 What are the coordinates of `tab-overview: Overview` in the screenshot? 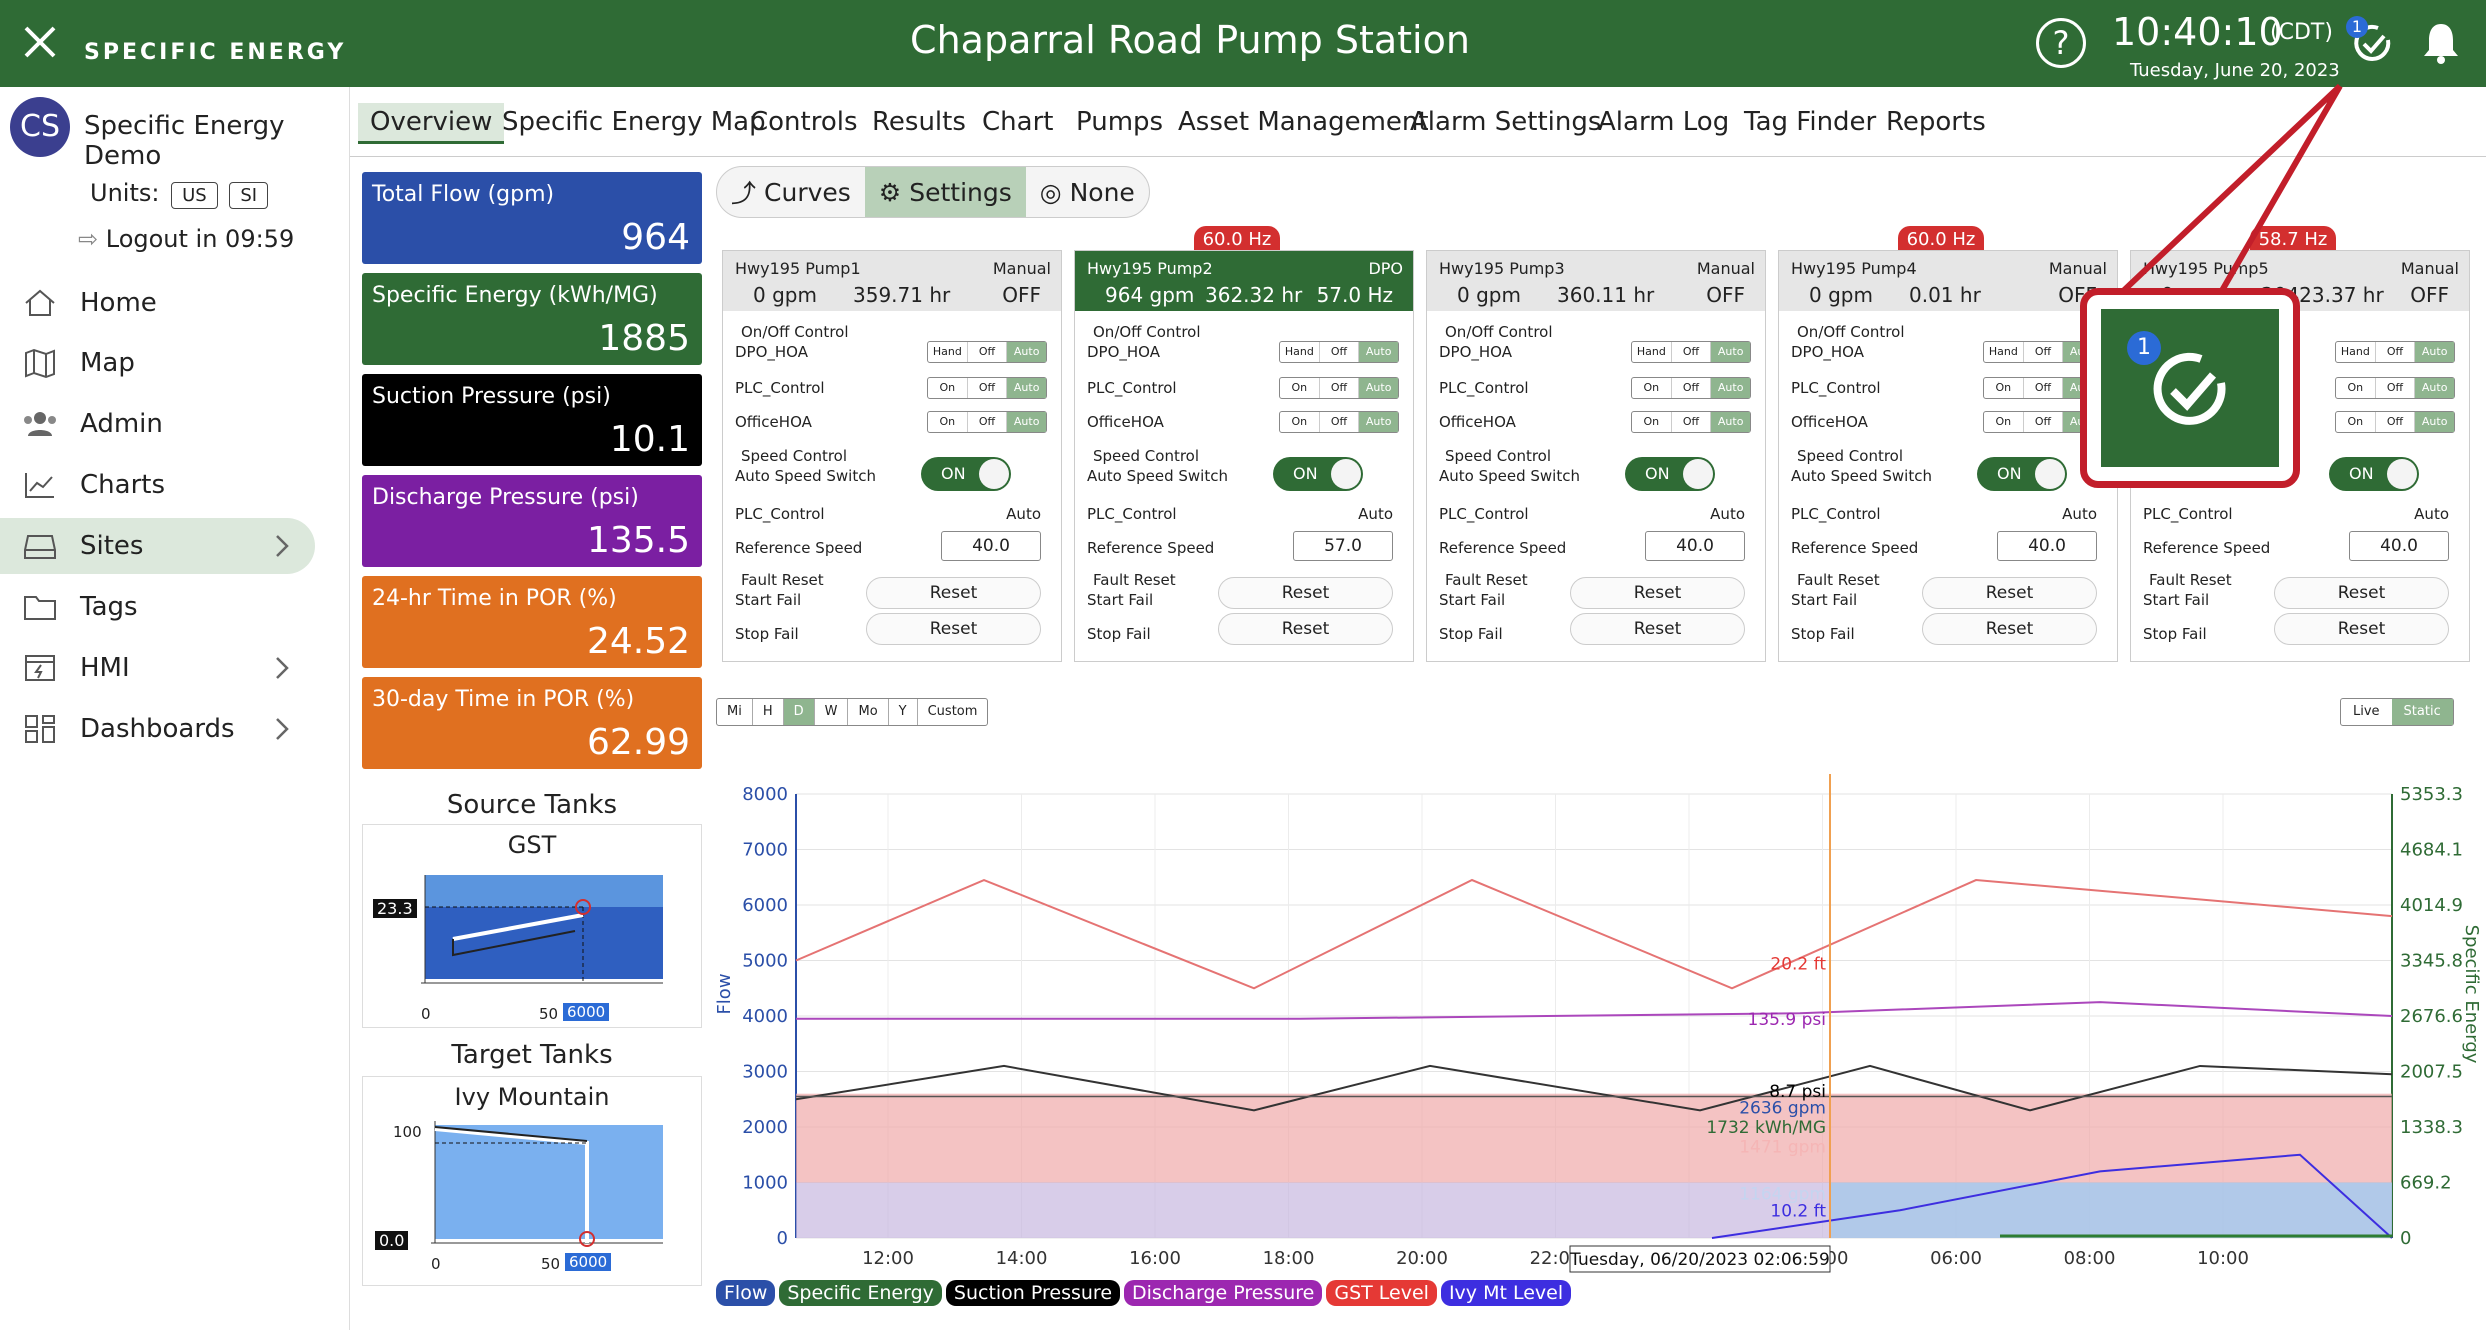 It's located at (431, 123).